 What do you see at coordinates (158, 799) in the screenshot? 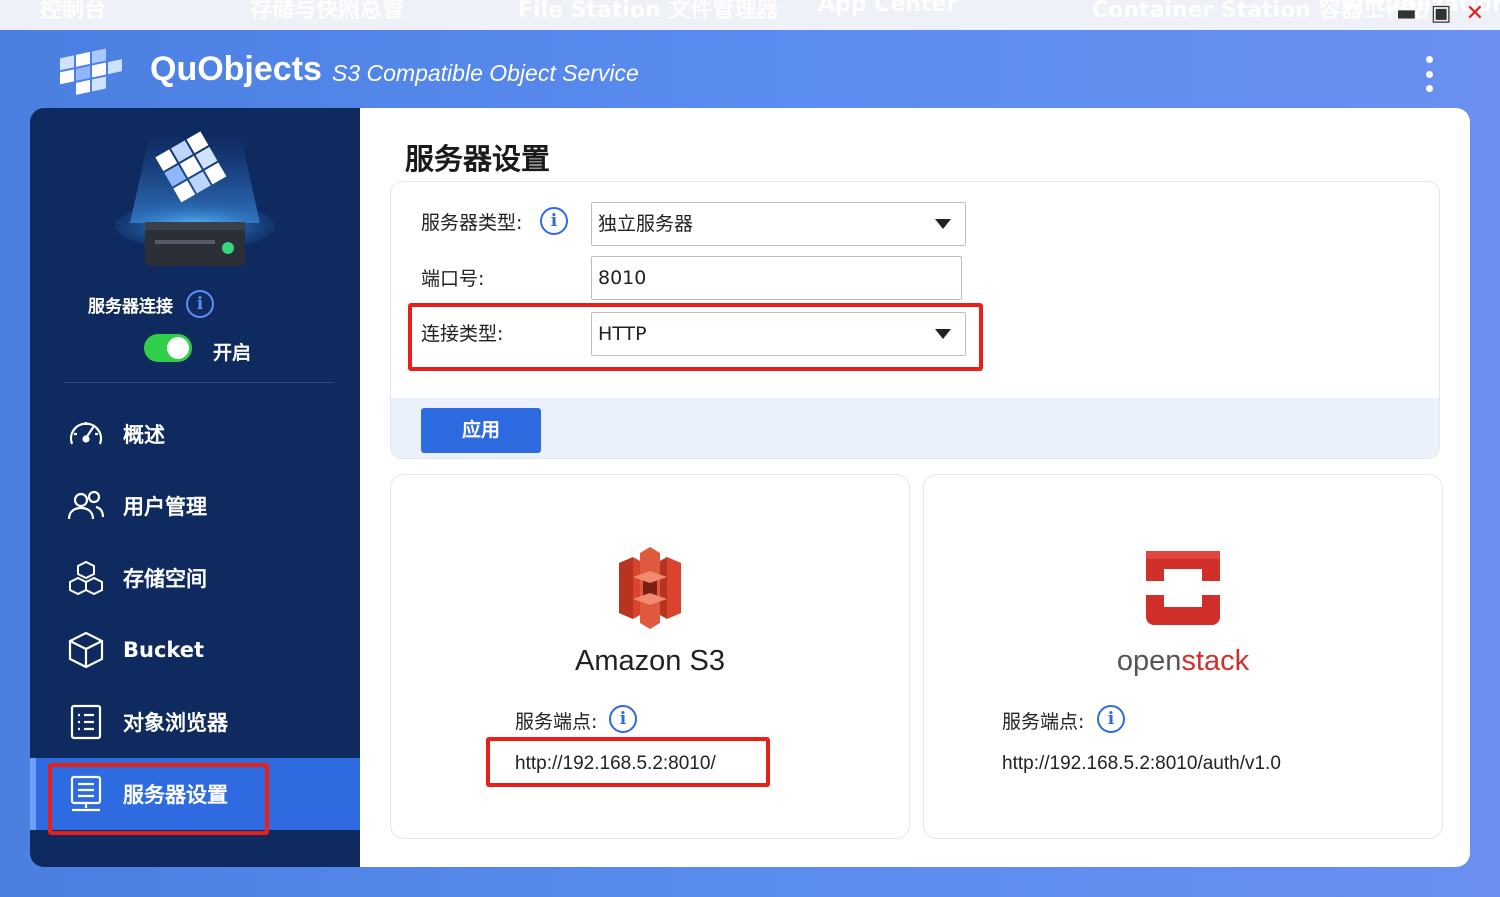
I see `highlight-box-nav` at bounding box center [158, 799].